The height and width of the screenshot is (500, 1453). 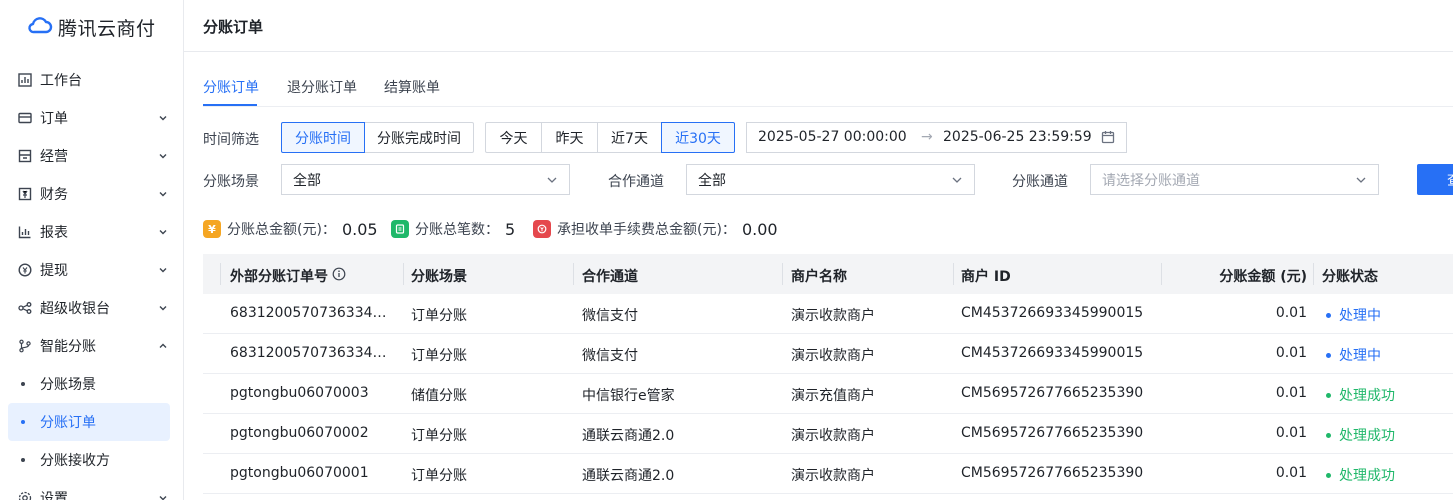 I want to click on nodes-icon, so click(x=25, y=308).